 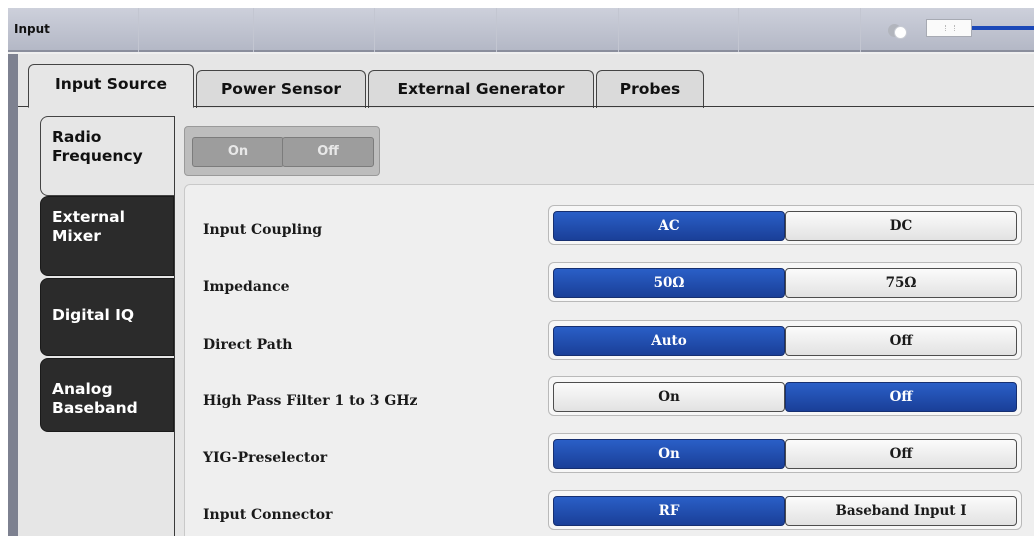 I want to click on label-impedance: Impedance, so click(x=246, y=287).